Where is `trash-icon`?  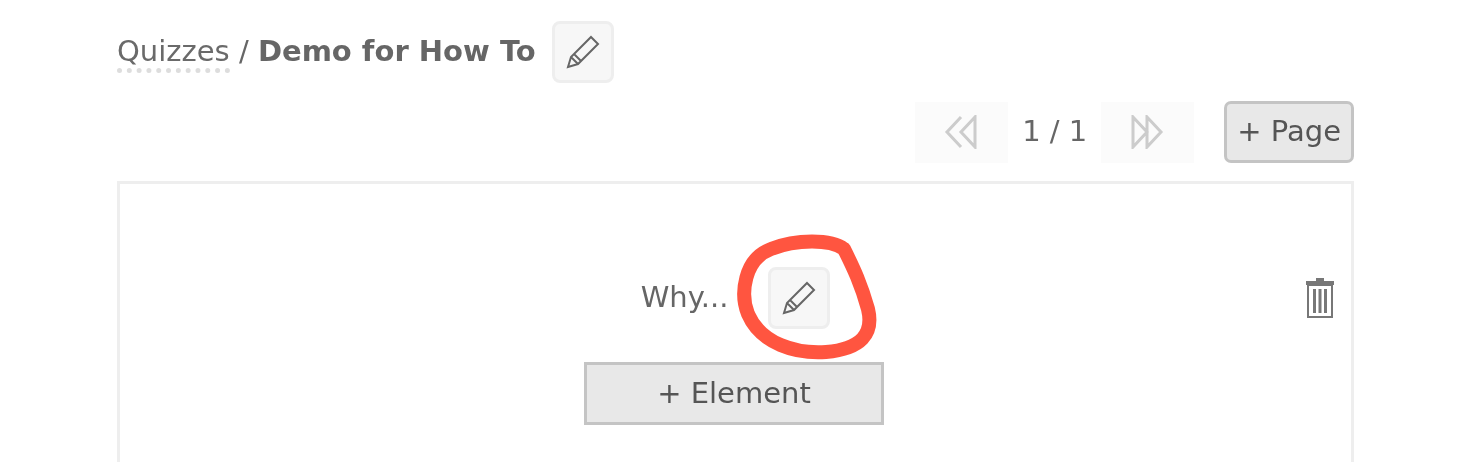
trash-icon is located at coordinates (1320, 298).